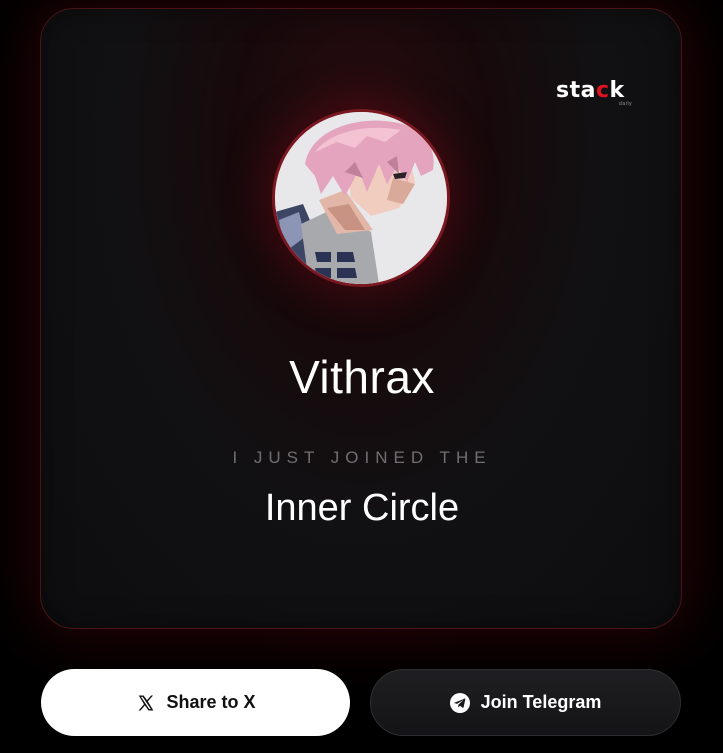 Image resolution: width=723 pixels, height=753 pixels. Describe the element at coordinates (211, 702) in the screenshot. I see `share-to-x-label: Share to X` at that location.